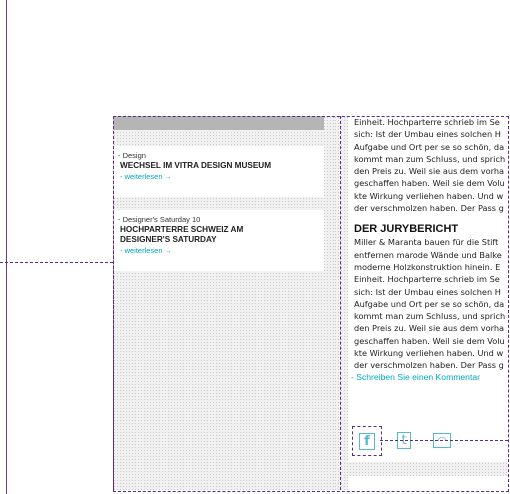 This screenshot has width=510, height=494. I want to click on guide-line-column-divider, so click(340, 303).